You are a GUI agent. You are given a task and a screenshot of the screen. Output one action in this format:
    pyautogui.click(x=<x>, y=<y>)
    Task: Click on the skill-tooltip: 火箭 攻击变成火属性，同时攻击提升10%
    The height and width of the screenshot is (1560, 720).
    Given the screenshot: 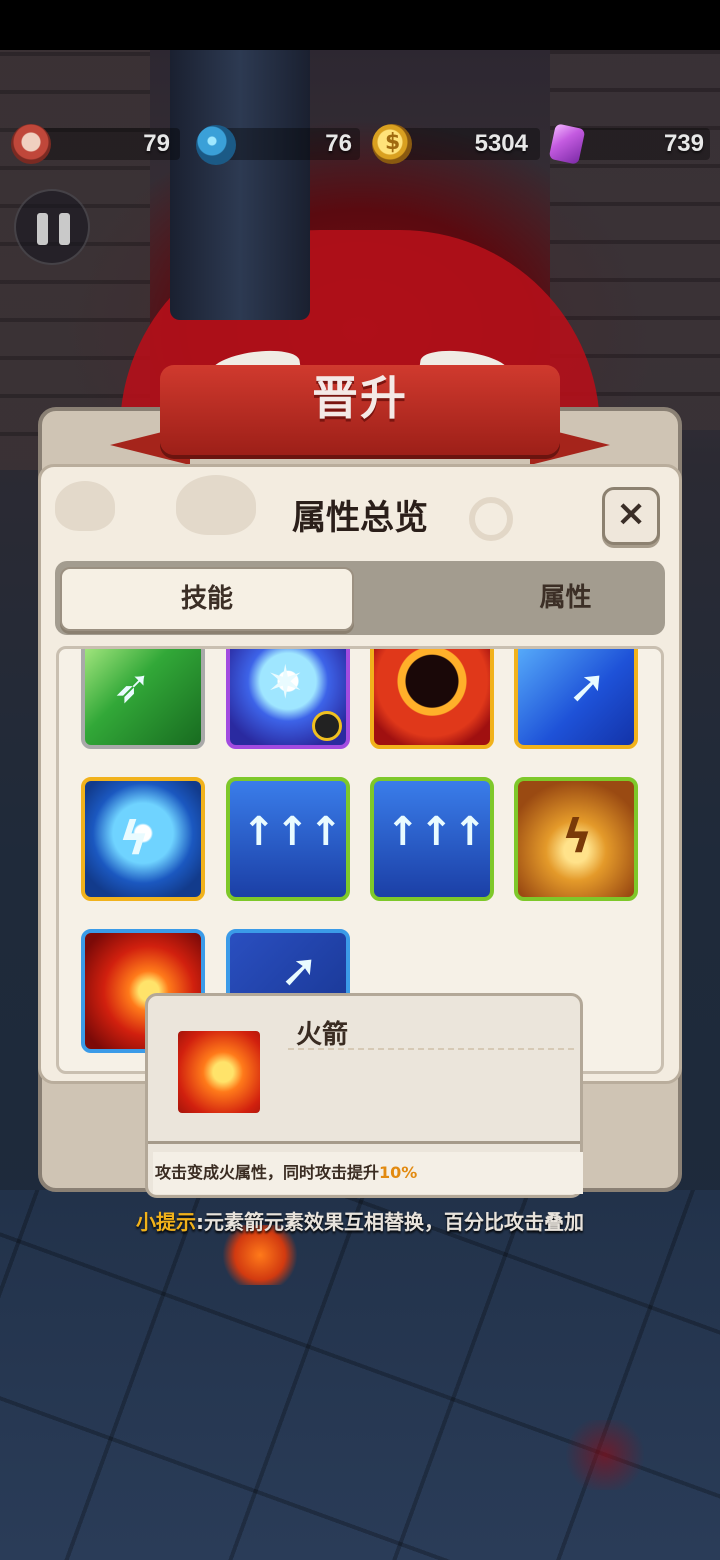 What is the action you would take?
    pyautogui.click(x=364, y=1095)
    